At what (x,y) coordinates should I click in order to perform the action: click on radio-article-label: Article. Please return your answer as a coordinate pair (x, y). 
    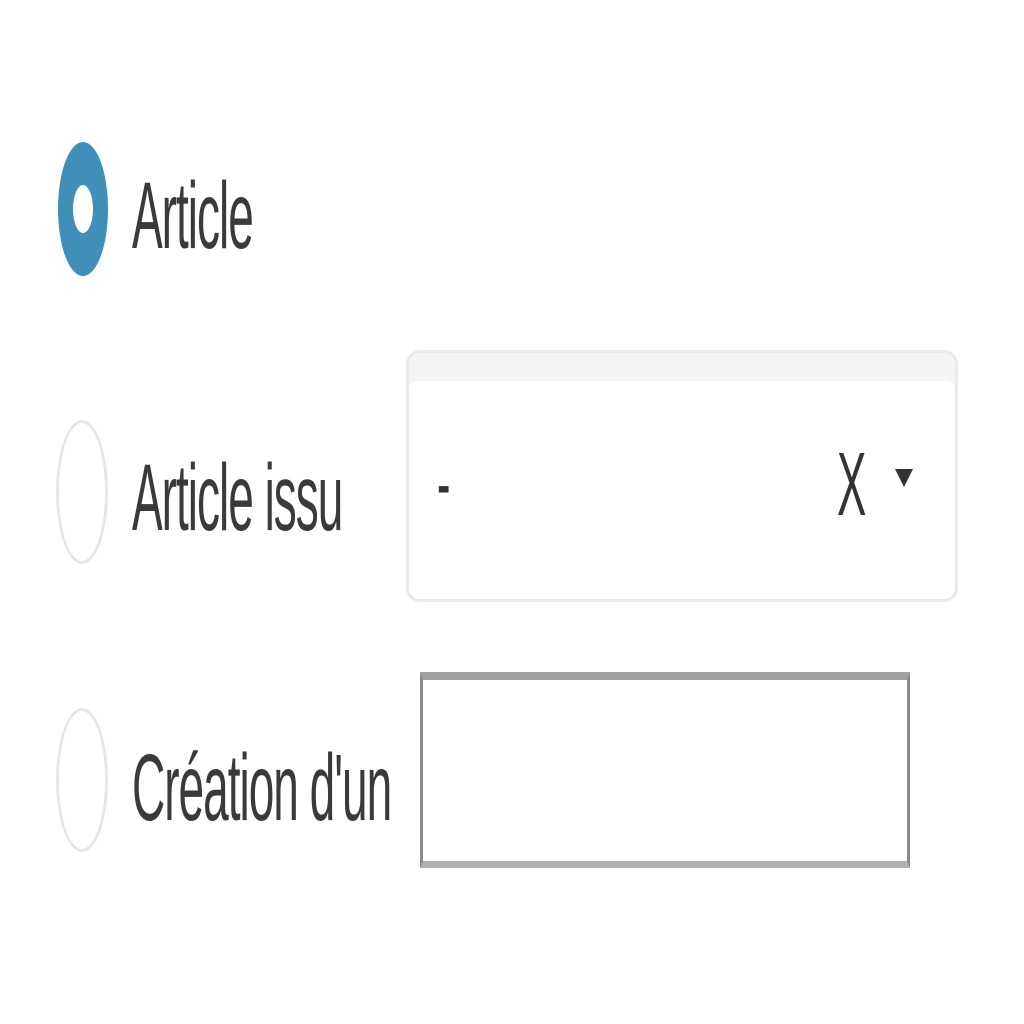
    Looking at the image, I should click on (193, 215).